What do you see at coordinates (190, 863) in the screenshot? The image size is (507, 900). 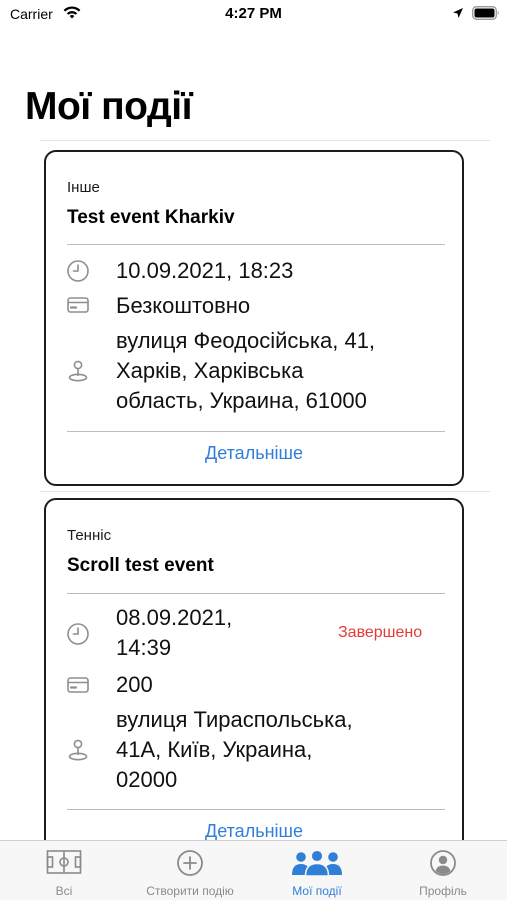 I see `plus-circle-icon` at bounding box center [190, 863].